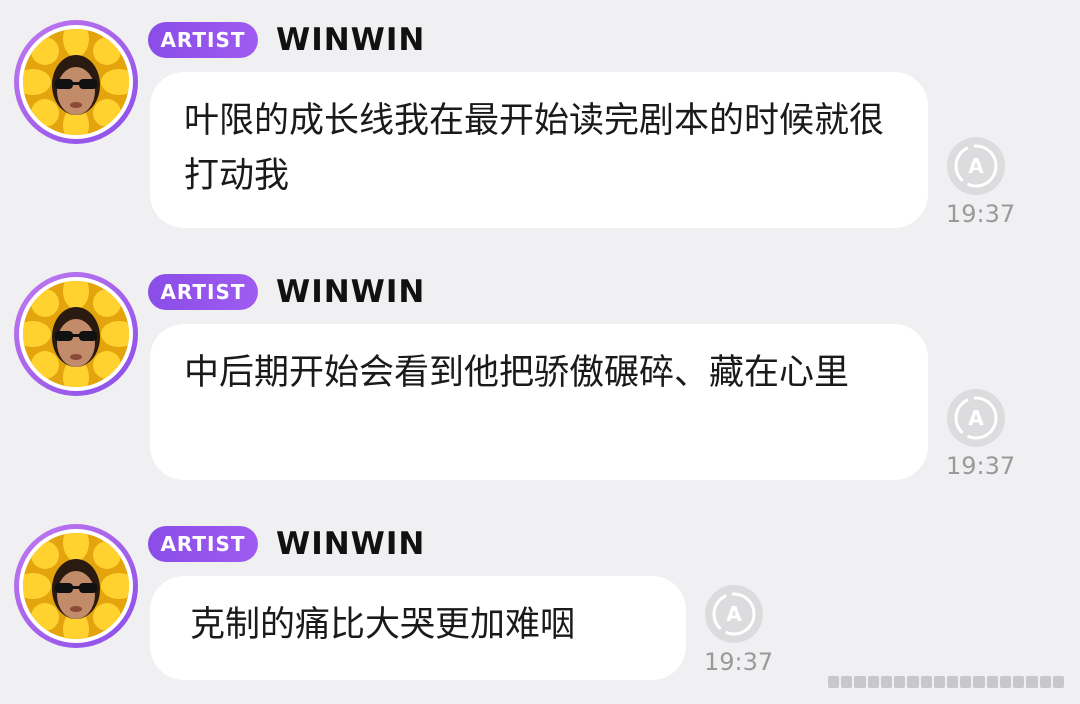 The width and height of the screenshot is (1080, 704). Describe the element at coordinates (946, 682) in the screenshot. I see `scroll-indicator` at that location.